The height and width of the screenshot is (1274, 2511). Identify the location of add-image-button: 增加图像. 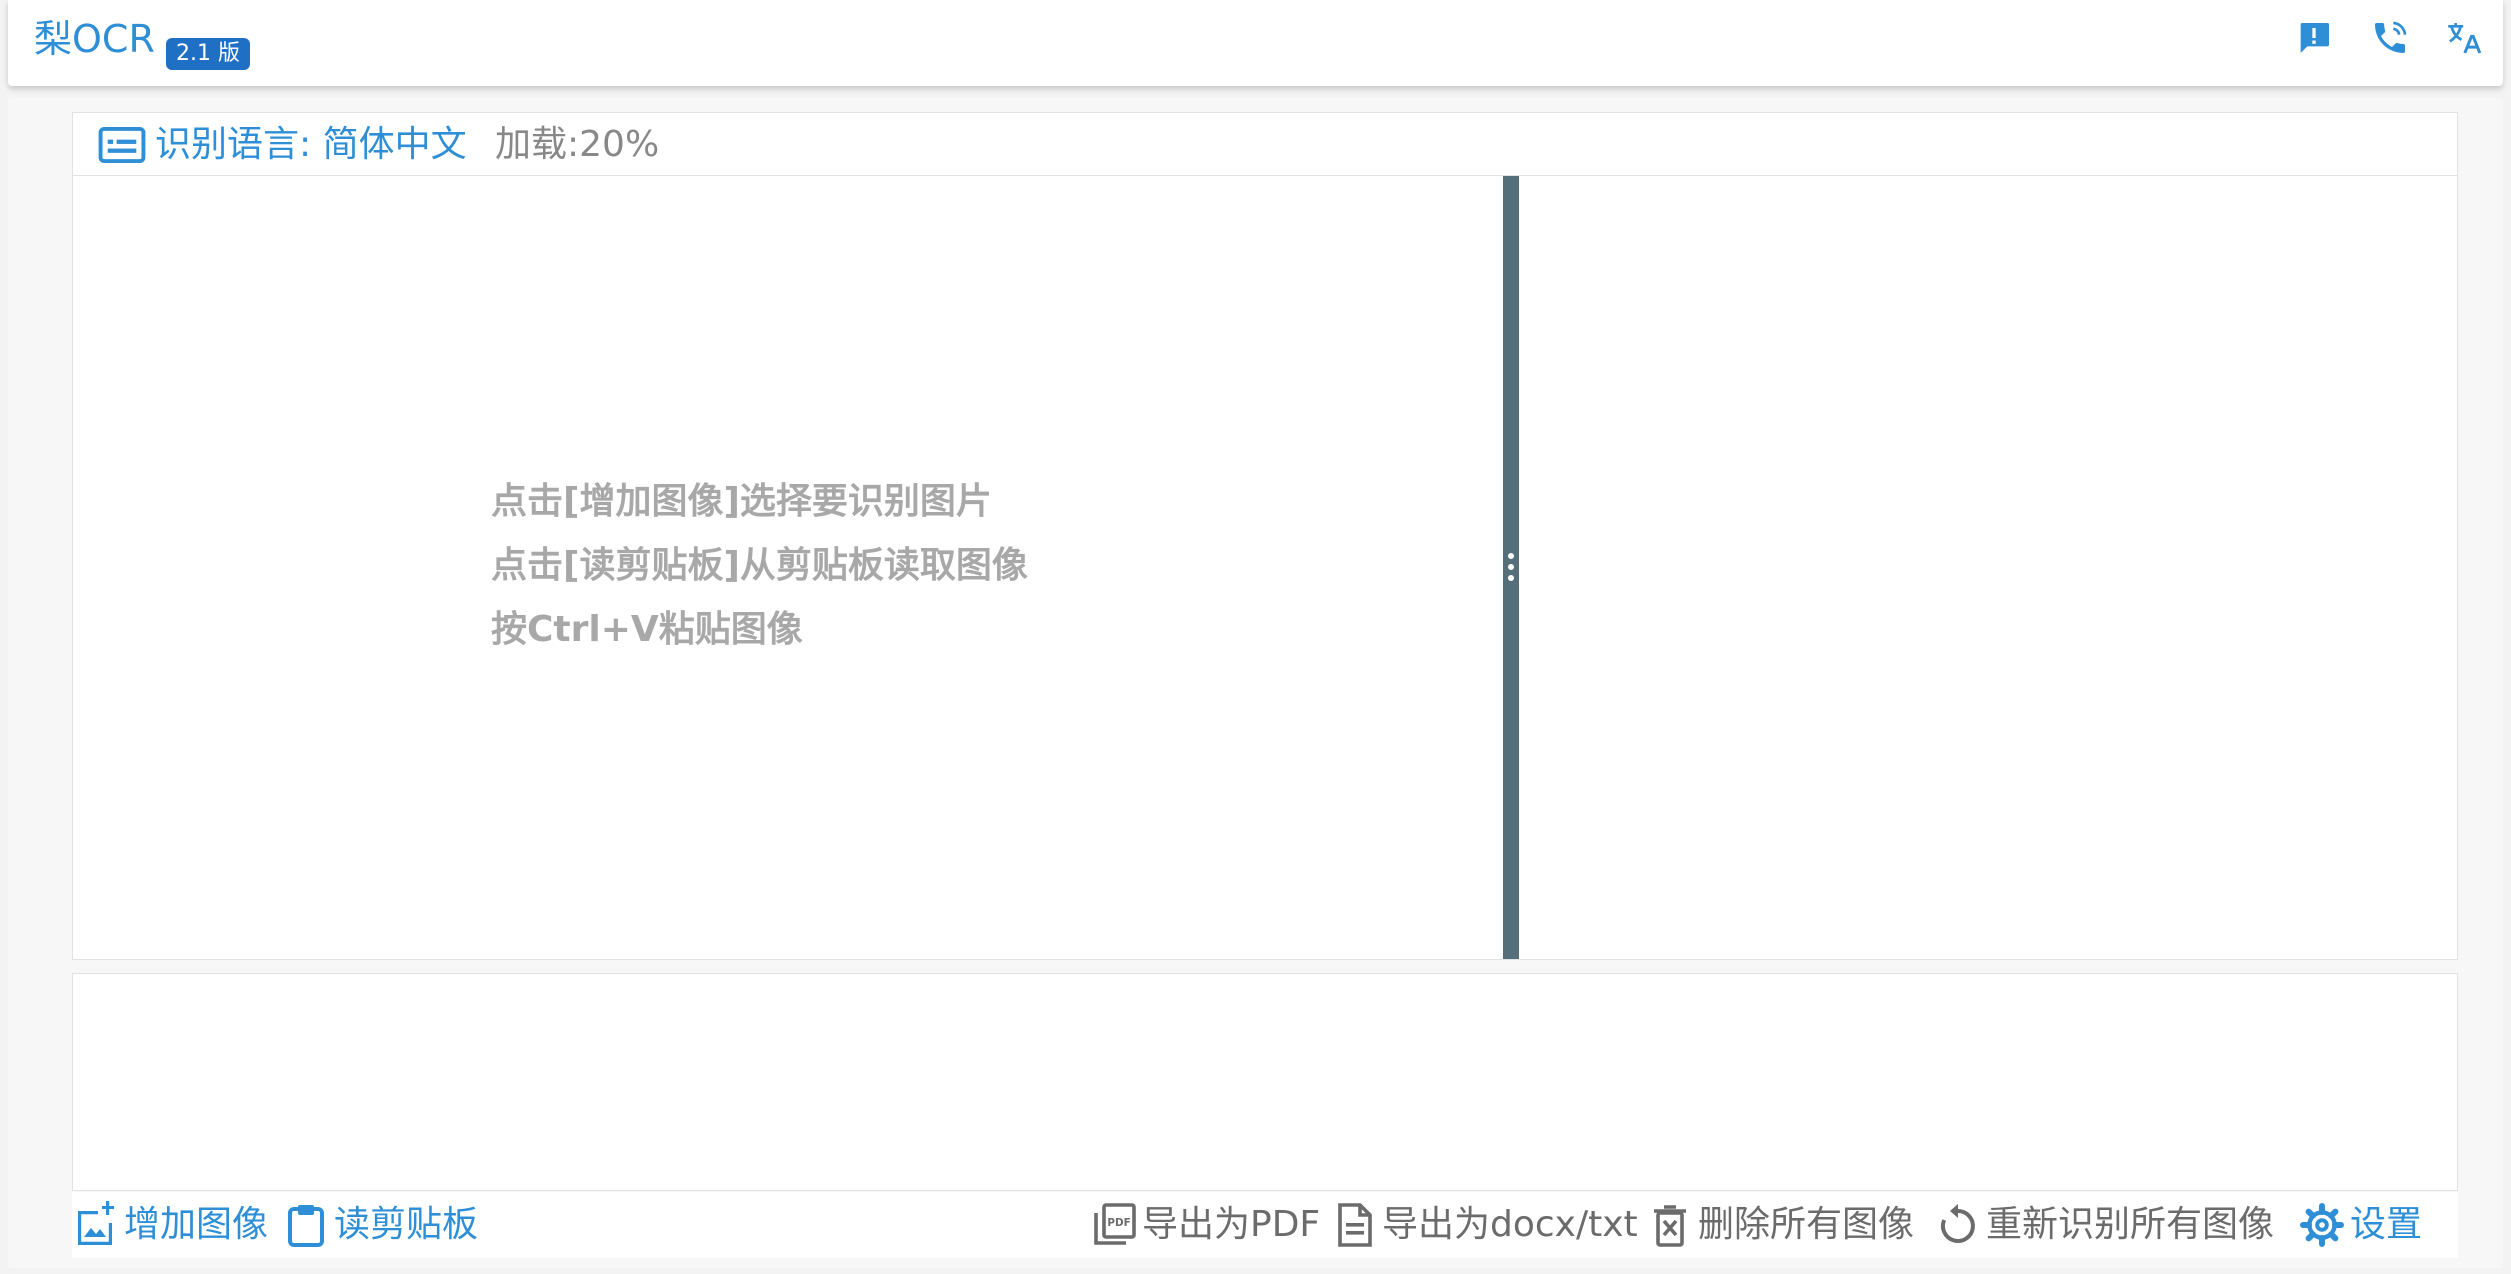
(170, 1225).